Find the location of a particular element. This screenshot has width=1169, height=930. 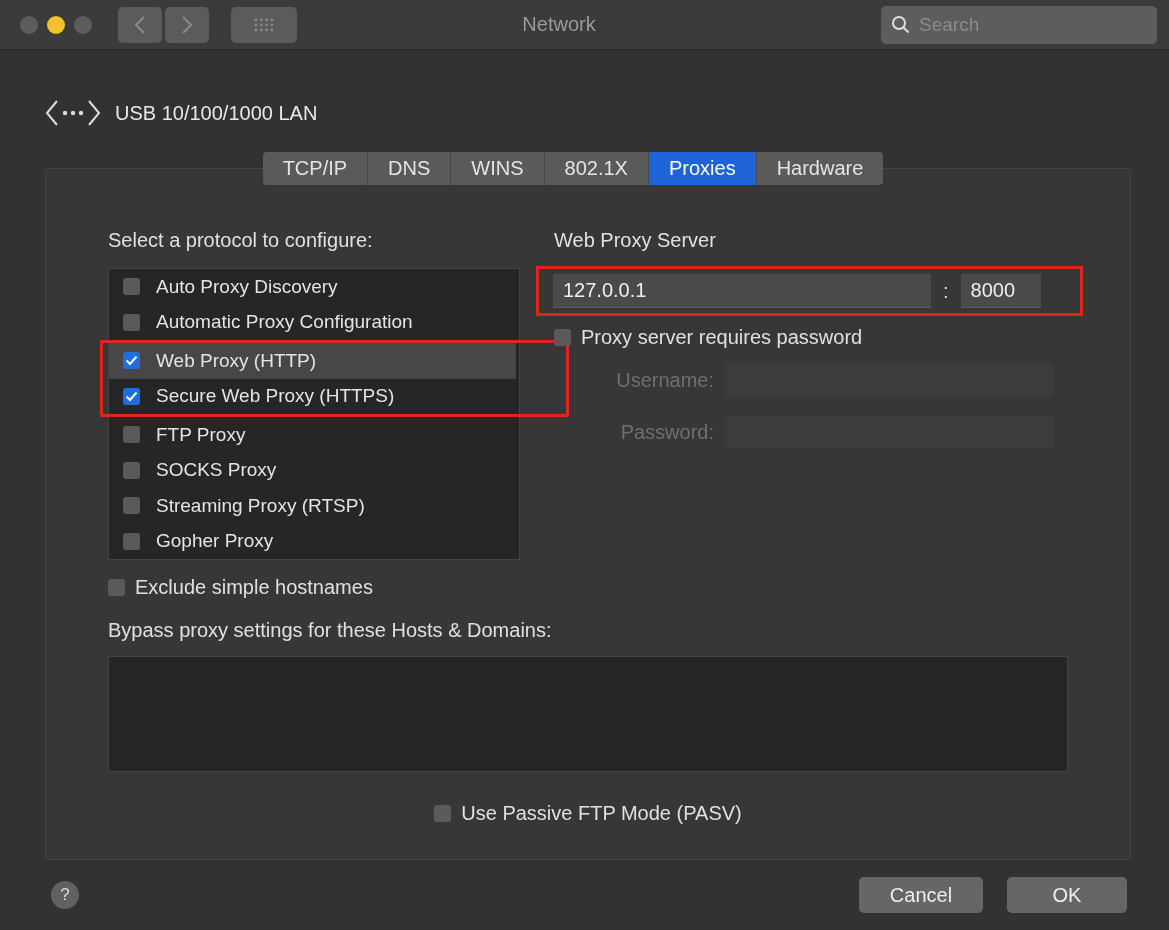

chevron-left-icon is located at coordinates (140, 24).